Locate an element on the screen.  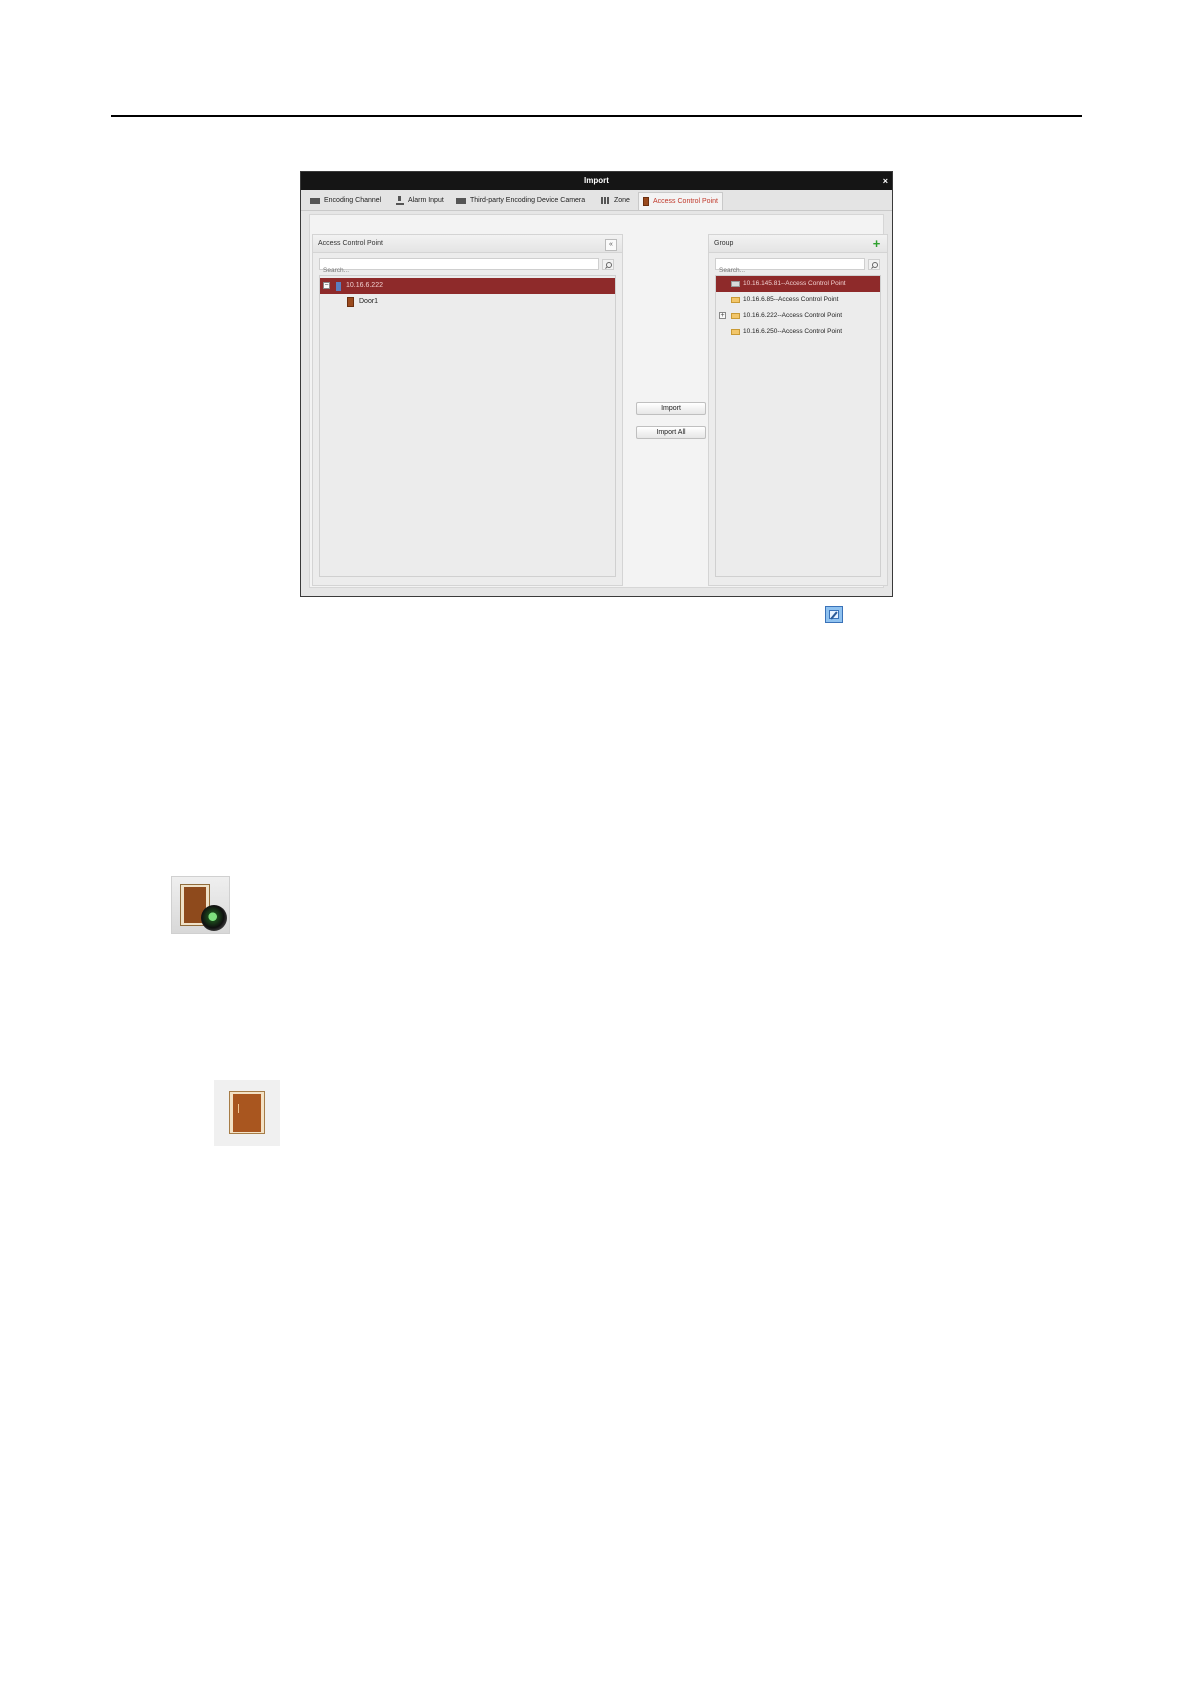
tab-label: Encoding Channel is located at coordinates (353, 200).